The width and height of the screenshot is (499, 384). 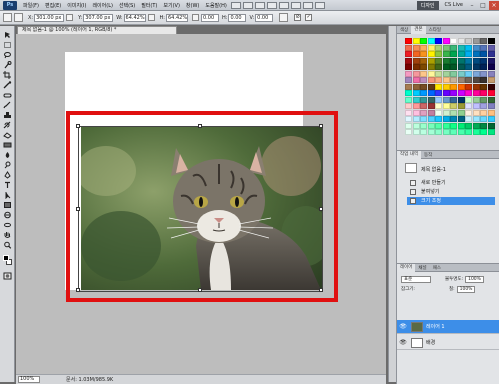 What do you see at coordinates (7, 175) in the screenshot?
I see `pen-tool-icon` at bounding box center [7, 175].